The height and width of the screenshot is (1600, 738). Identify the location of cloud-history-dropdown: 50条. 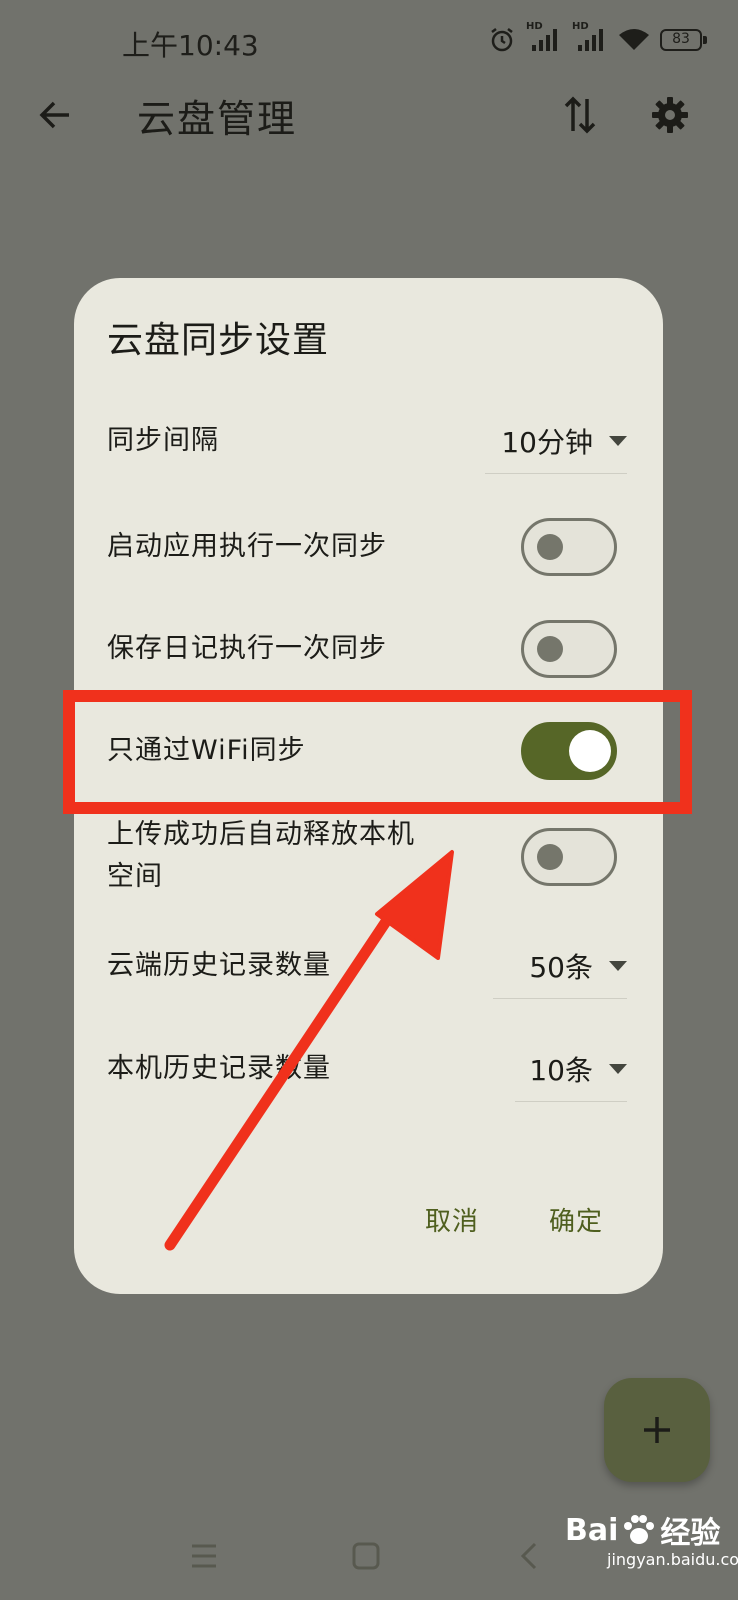
(560, 971).